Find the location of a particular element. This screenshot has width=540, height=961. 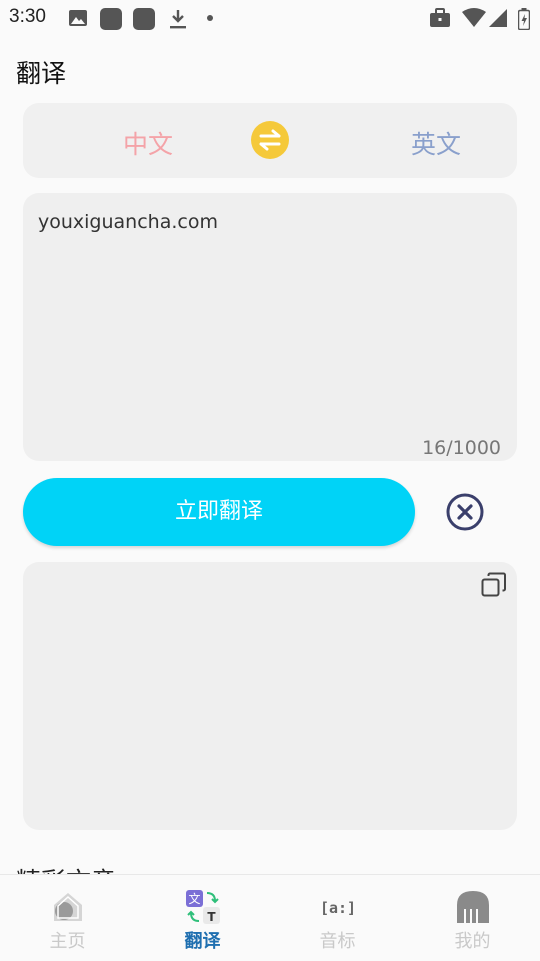

status-time: 3:30 is located at coordinates (27, 16).